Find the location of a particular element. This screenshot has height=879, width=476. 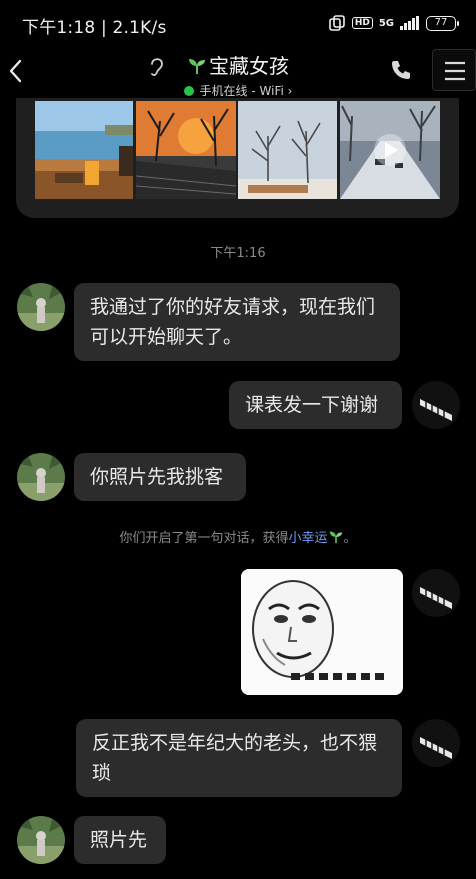

message-text: 反正我不是年纪大的老头，也不猥琐 is located at coordinates (235, 758).